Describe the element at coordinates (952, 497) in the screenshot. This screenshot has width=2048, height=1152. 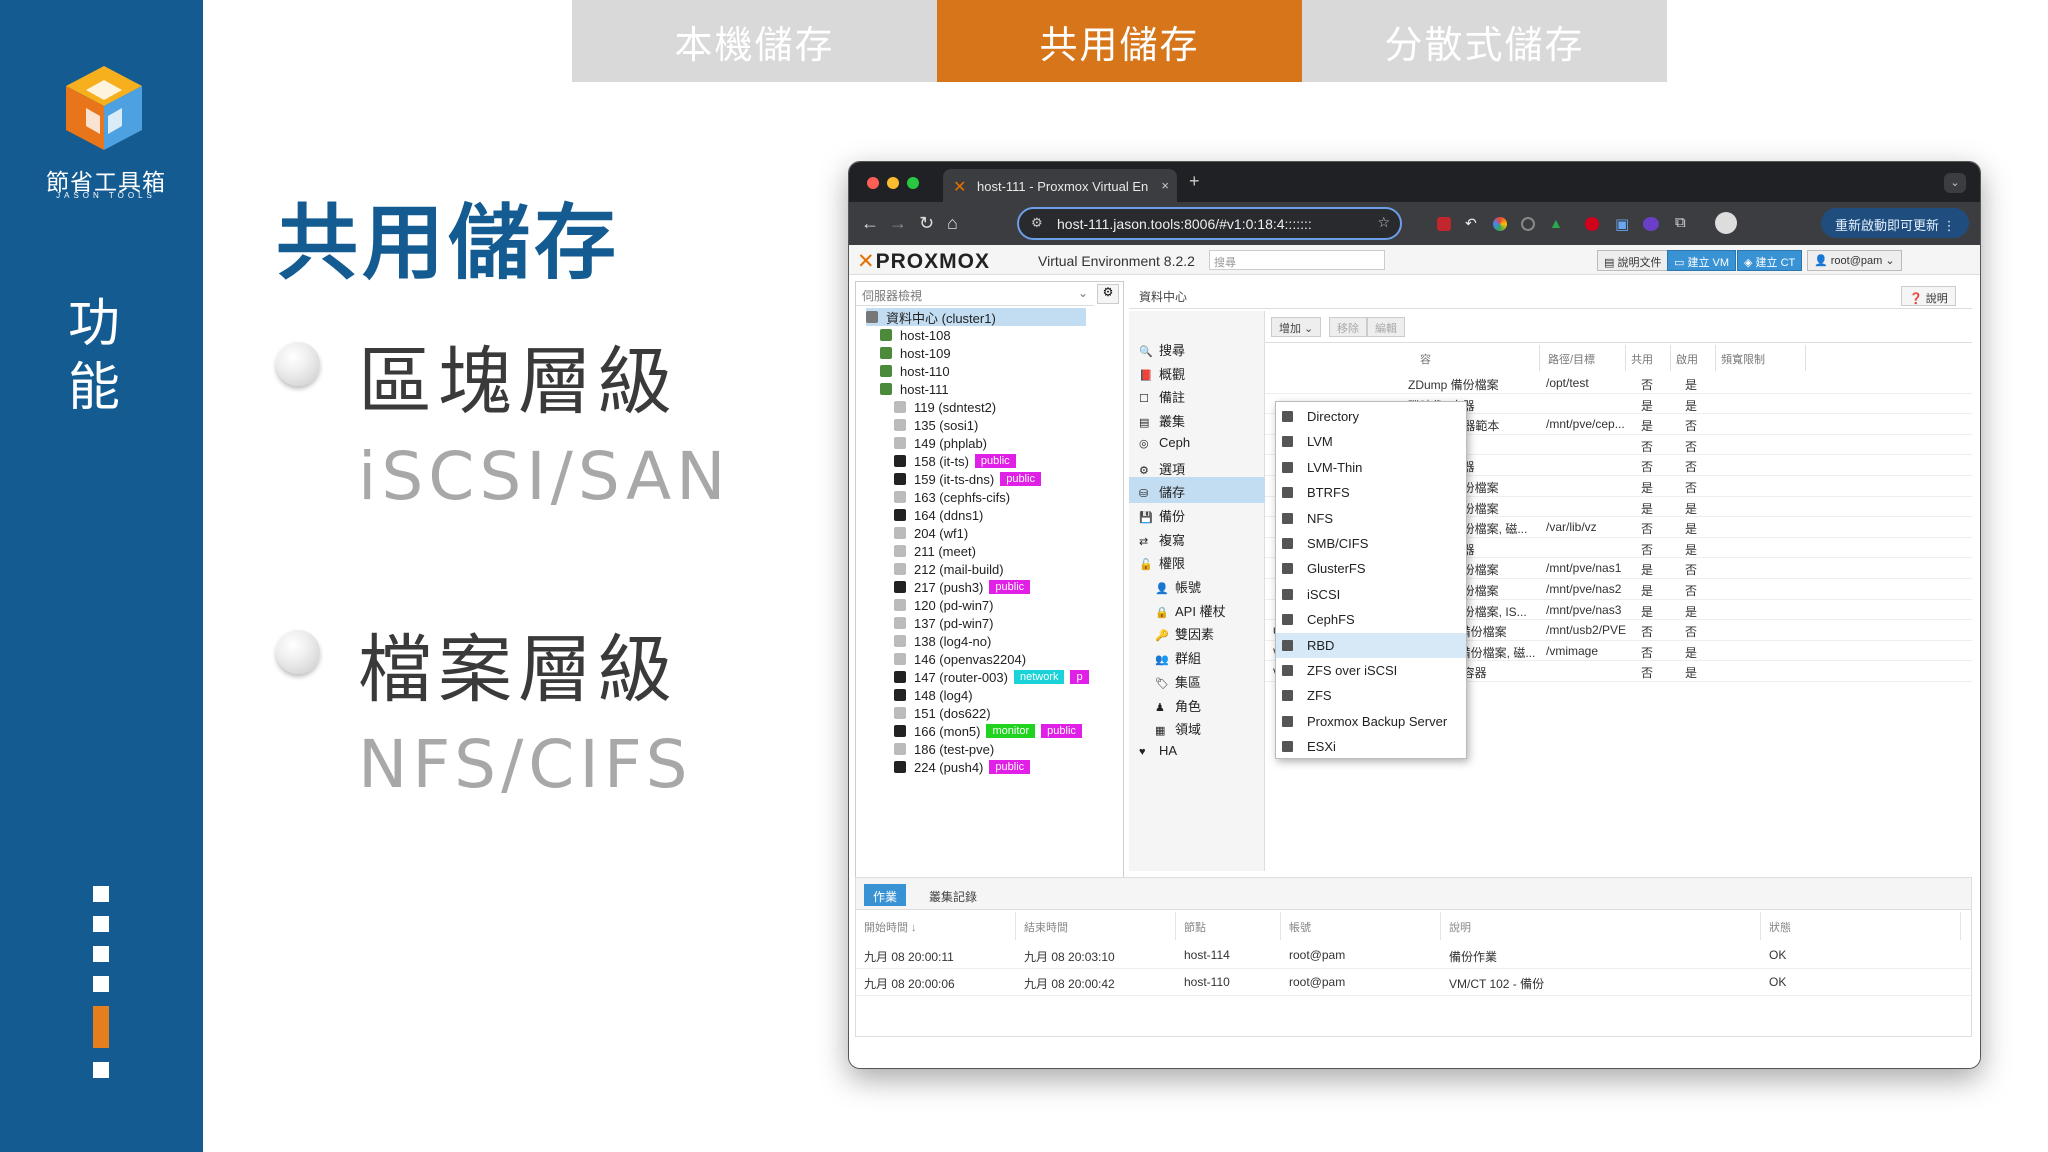
I see `tree-item: 163 (cephfs-cifs)` at that location.